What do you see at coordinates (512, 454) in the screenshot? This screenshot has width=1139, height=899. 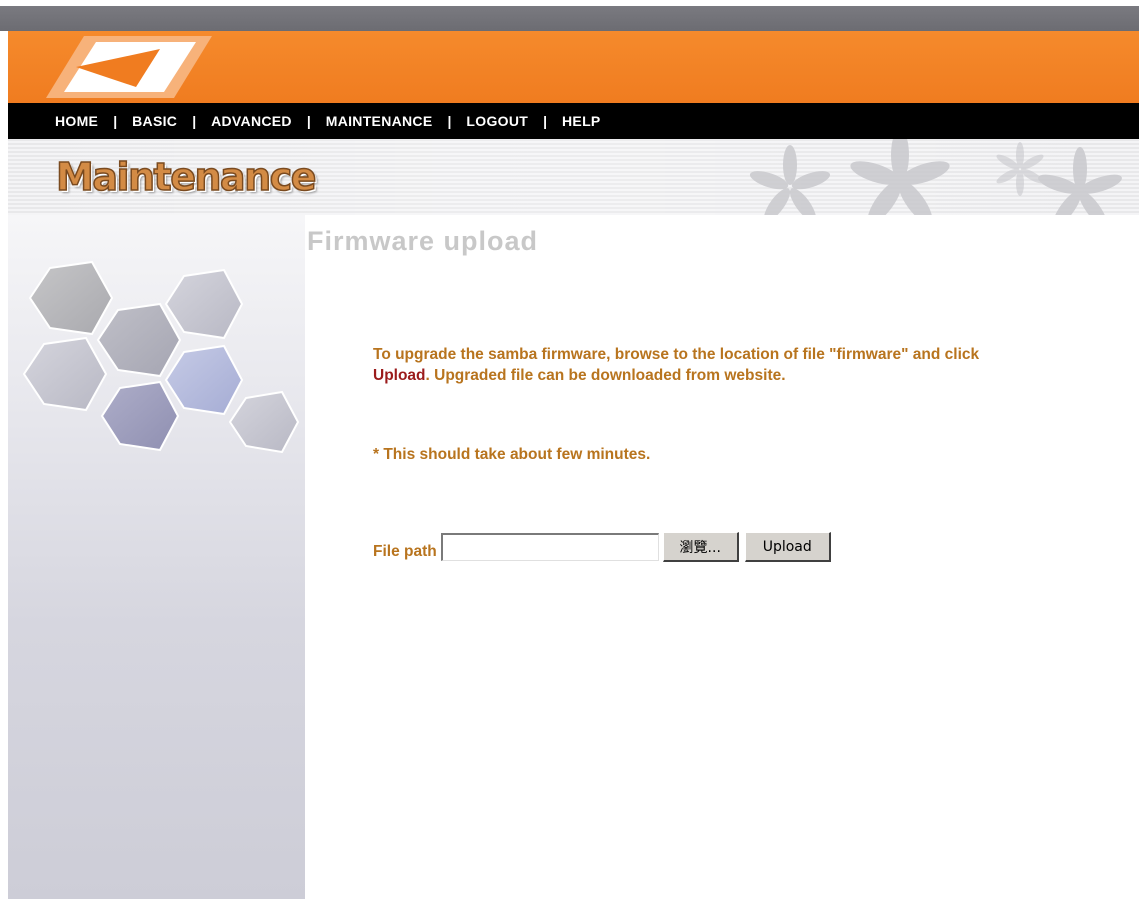 I see `duration-note: * This should take about few minutes.` at bounding box center [512, 454].